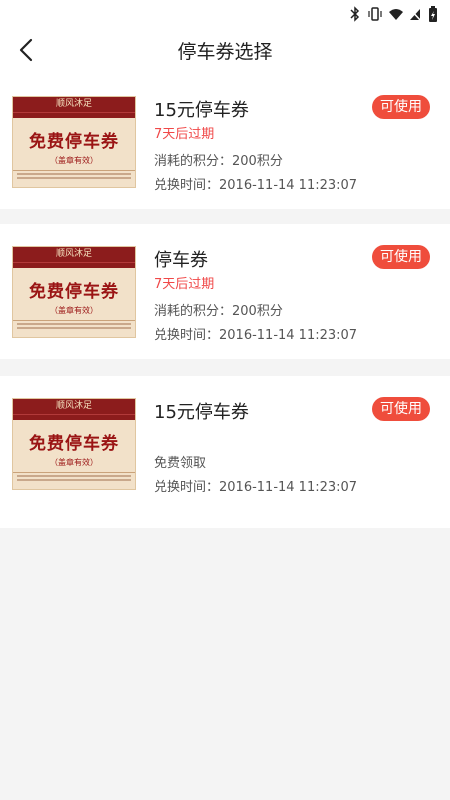  Describe the element at coordinates (395, 14) in the screenshot. I see `wifi-icon` at that location.